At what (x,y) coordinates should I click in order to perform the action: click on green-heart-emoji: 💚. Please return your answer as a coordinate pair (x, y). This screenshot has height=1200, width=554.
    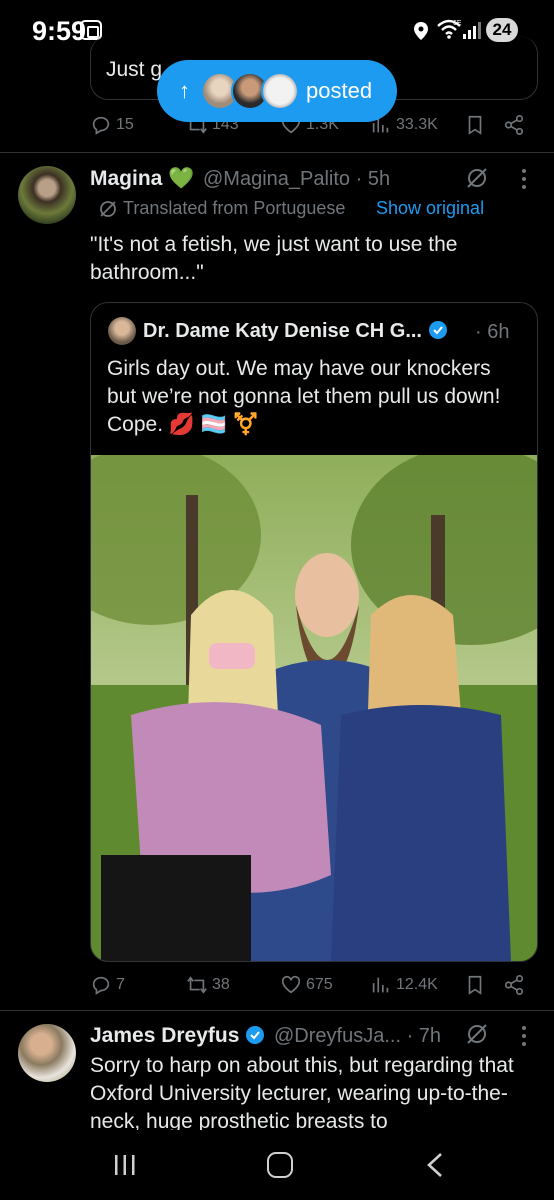
    Looking at the image, I should click on (181, 178).